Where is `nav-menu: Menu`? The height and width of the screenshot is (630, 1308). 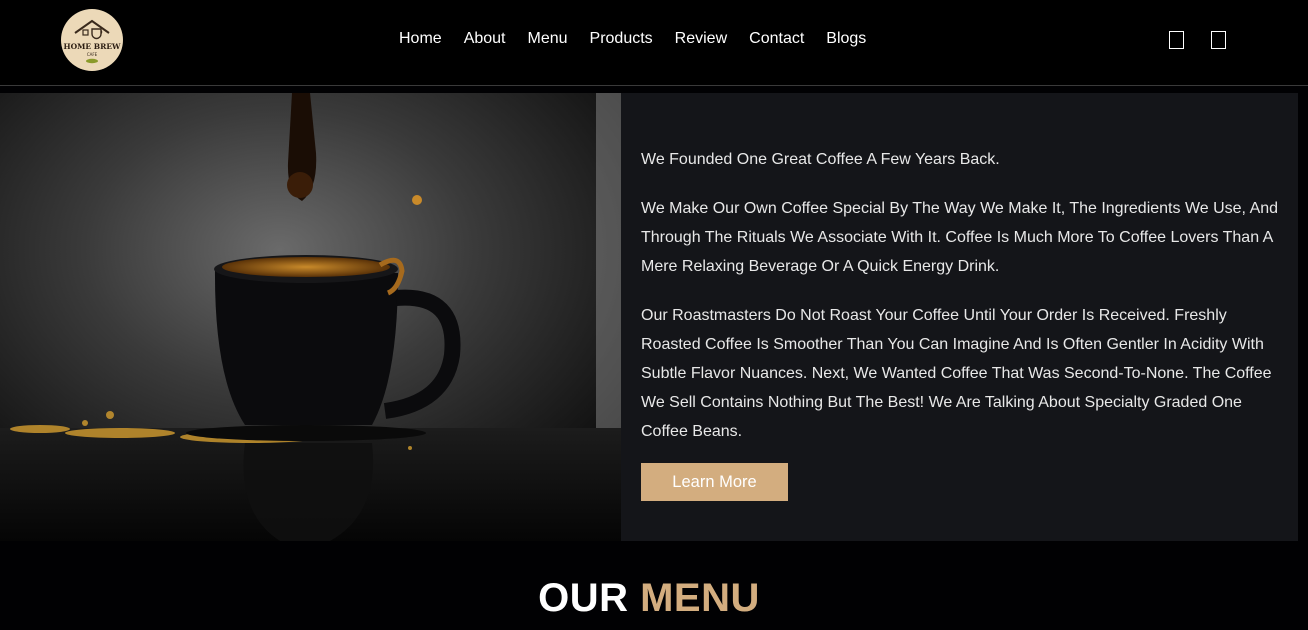 nav-menu: Menu is located at coordinates (548, 39).